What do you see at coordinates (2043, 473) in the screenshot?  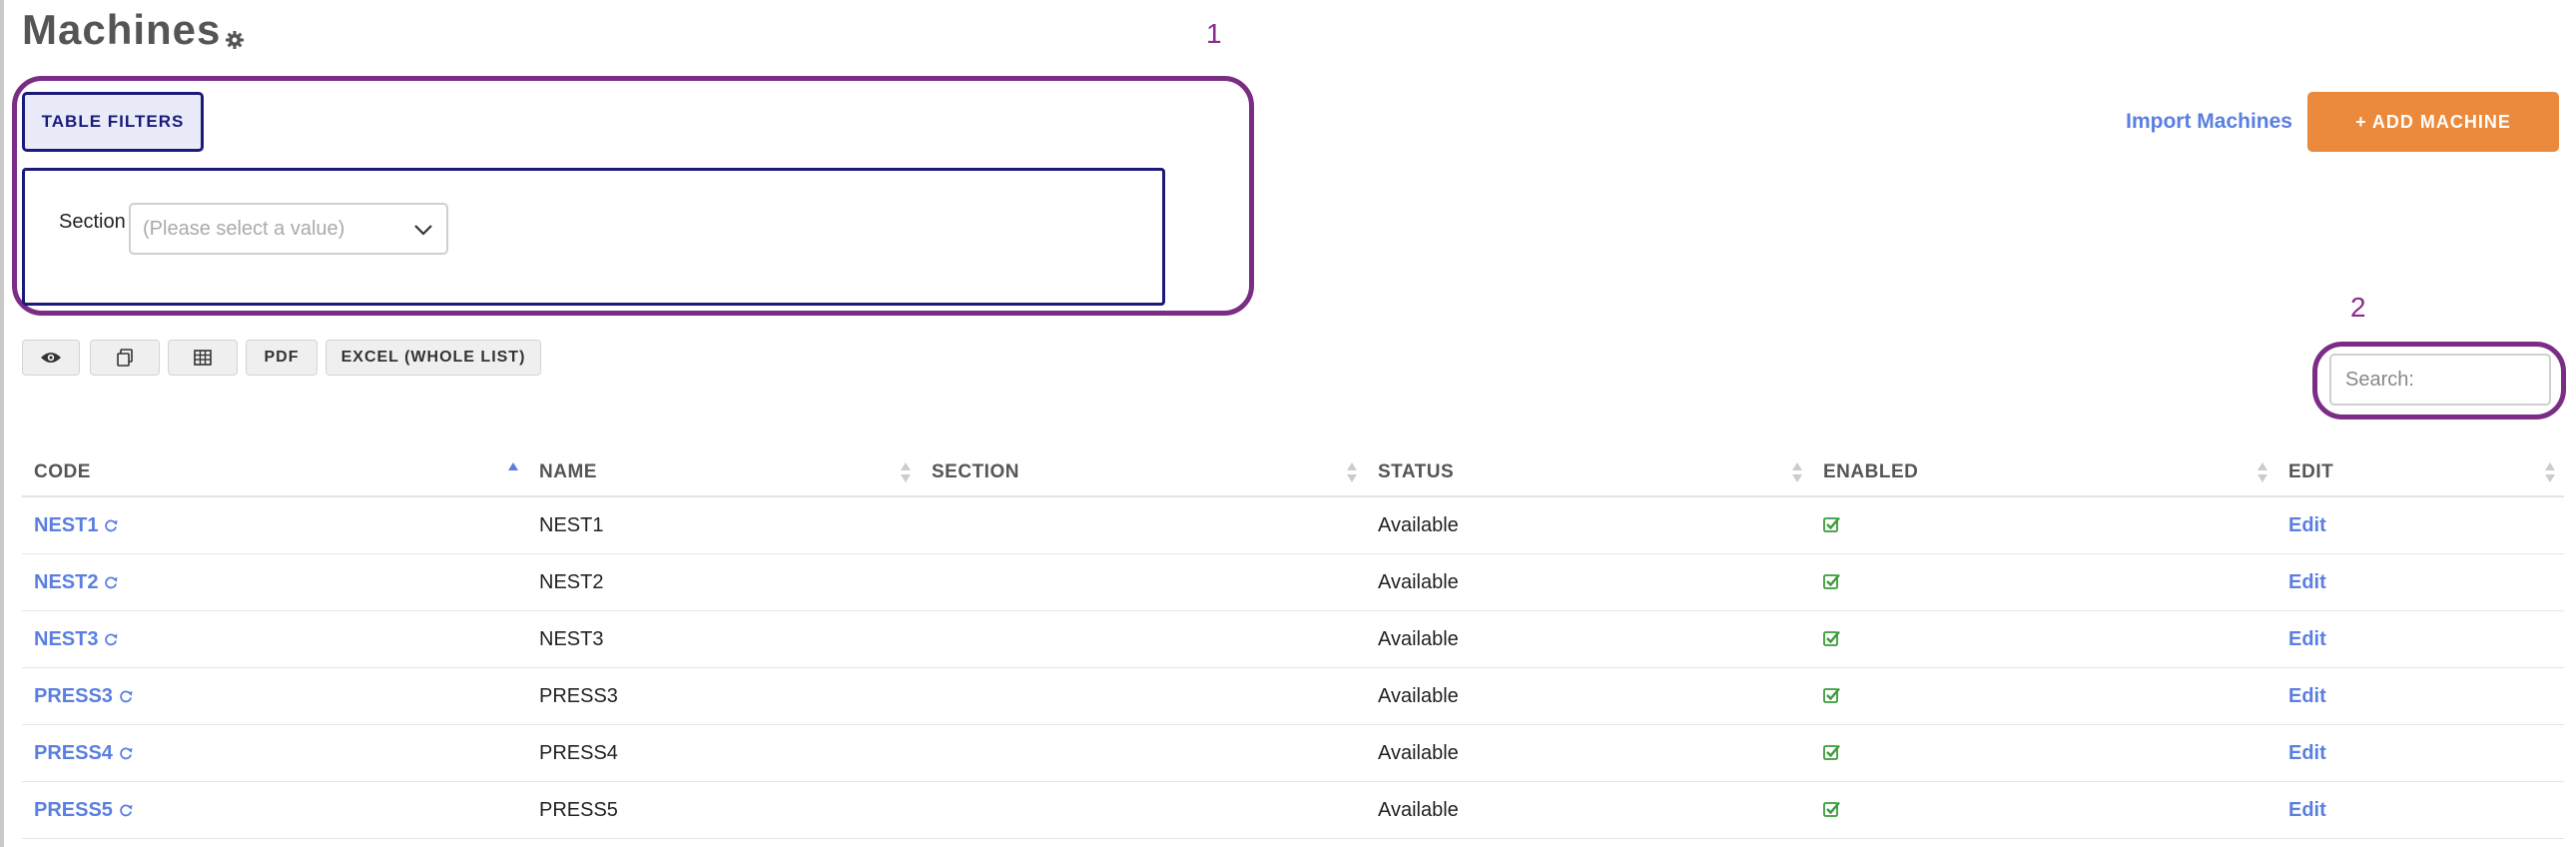 I see `column-header-enabled: ENABLED` at bounding box center [2043, 473].